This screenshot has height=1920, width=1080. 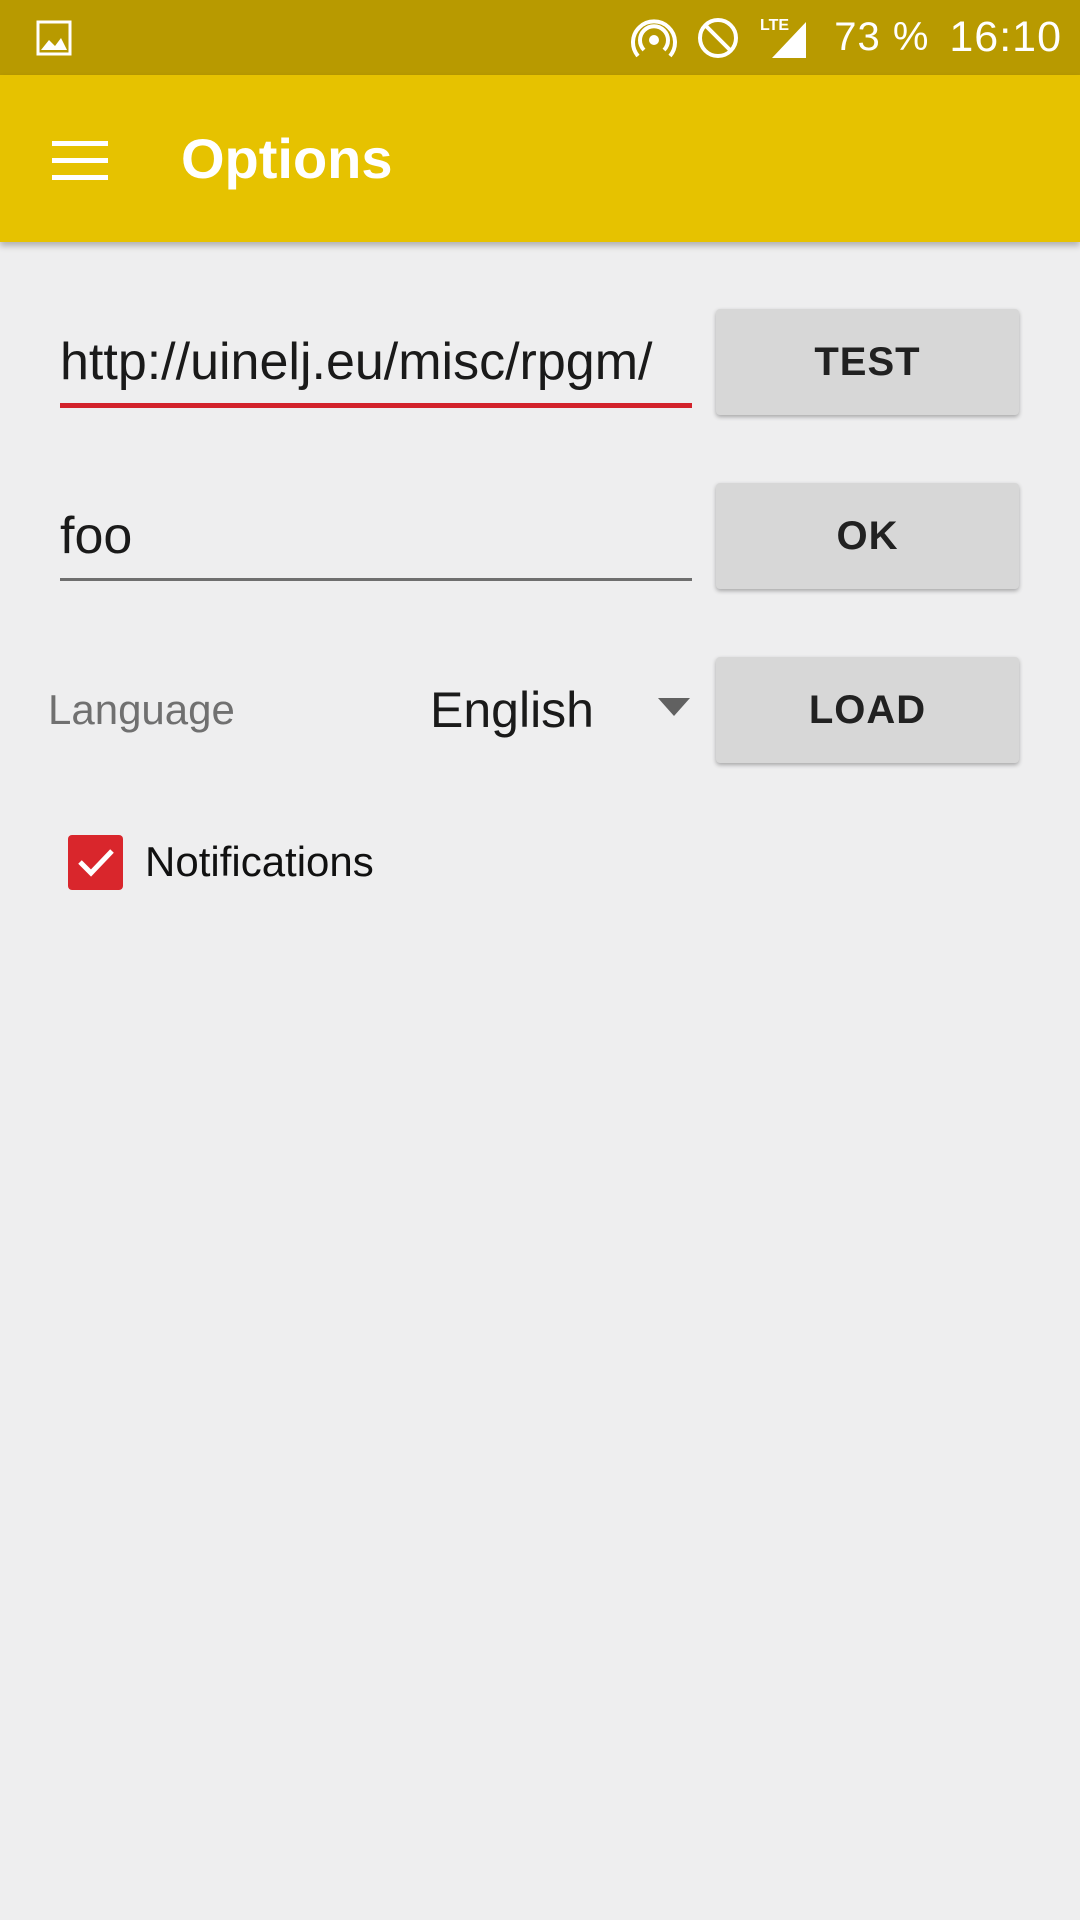 I want to click on lte-signal-icon: LTE, so click(x=783, y=37).